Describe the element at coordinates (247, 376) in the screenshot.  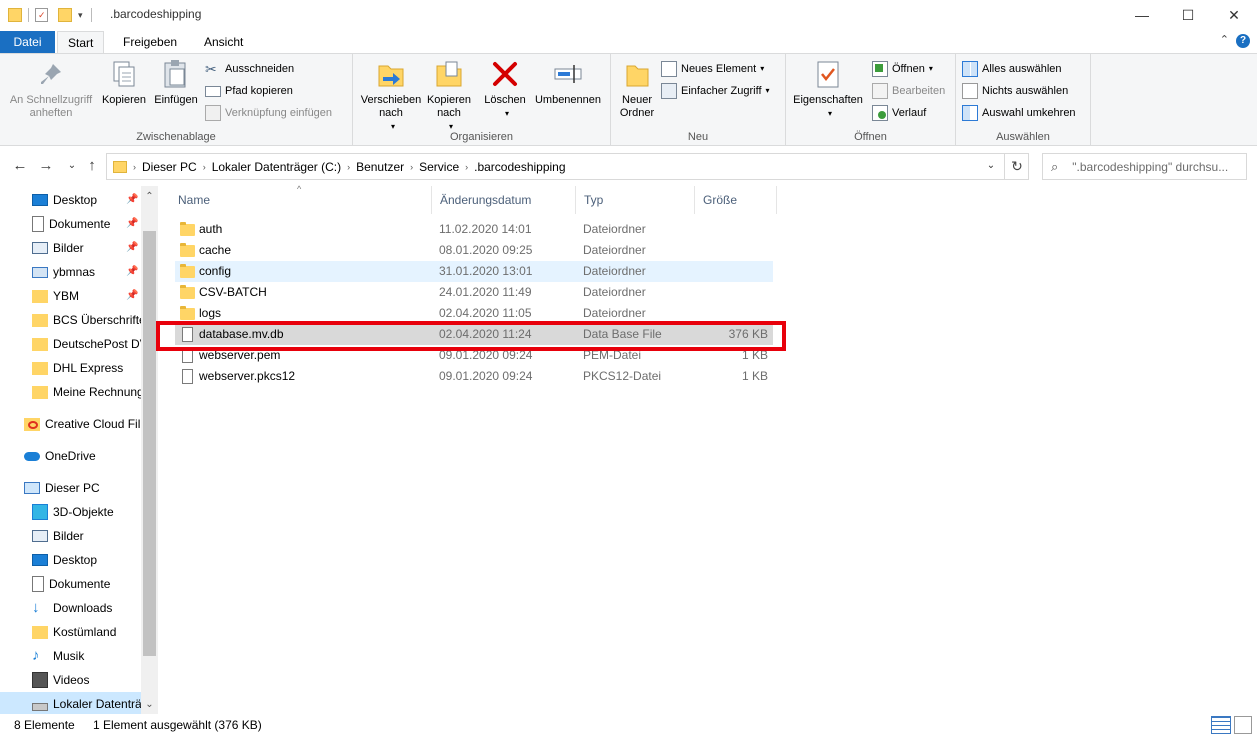
I see `file-name: webserver.pkcs12` at that location.